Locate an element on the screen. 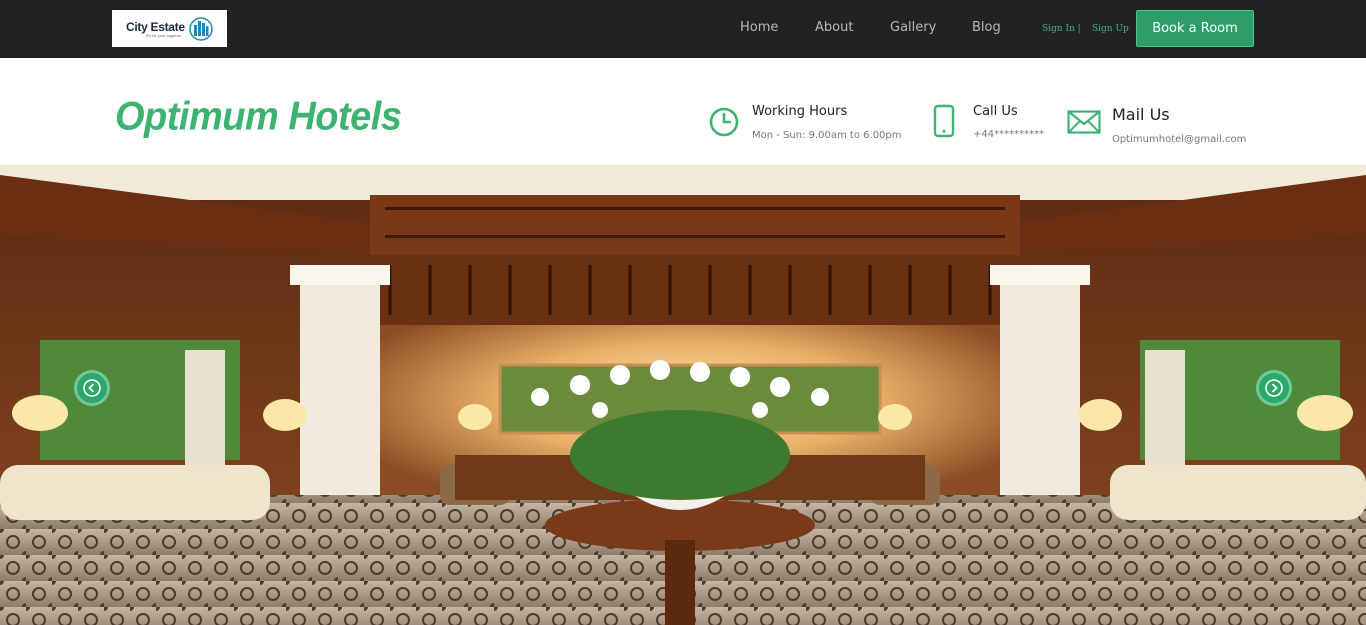  building-logo-icon is located at coordinates (201, 29).